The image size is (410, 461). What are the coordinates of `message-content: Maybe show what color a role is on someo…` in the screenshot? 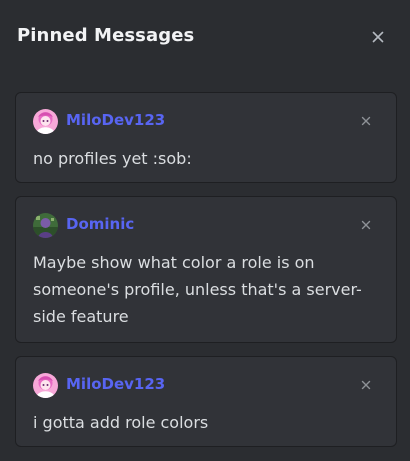 It's located at (197, 289).